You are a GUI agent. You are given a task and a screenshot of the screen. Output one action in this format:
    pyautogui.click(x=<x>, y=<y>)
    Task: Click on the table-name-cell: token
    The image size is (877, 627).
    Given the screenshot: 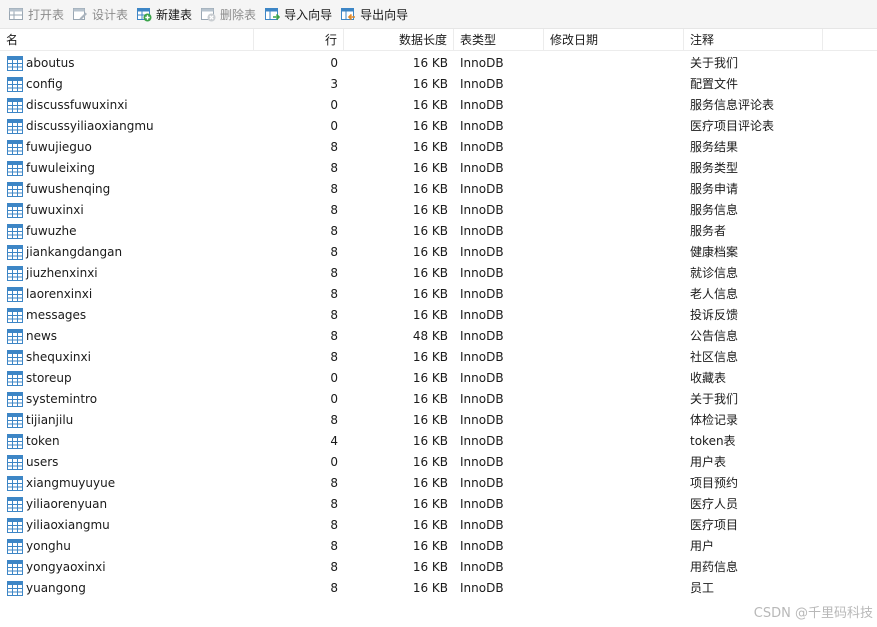 What is the action you would take?
    pyautogui.click(x=127, y=441)
    